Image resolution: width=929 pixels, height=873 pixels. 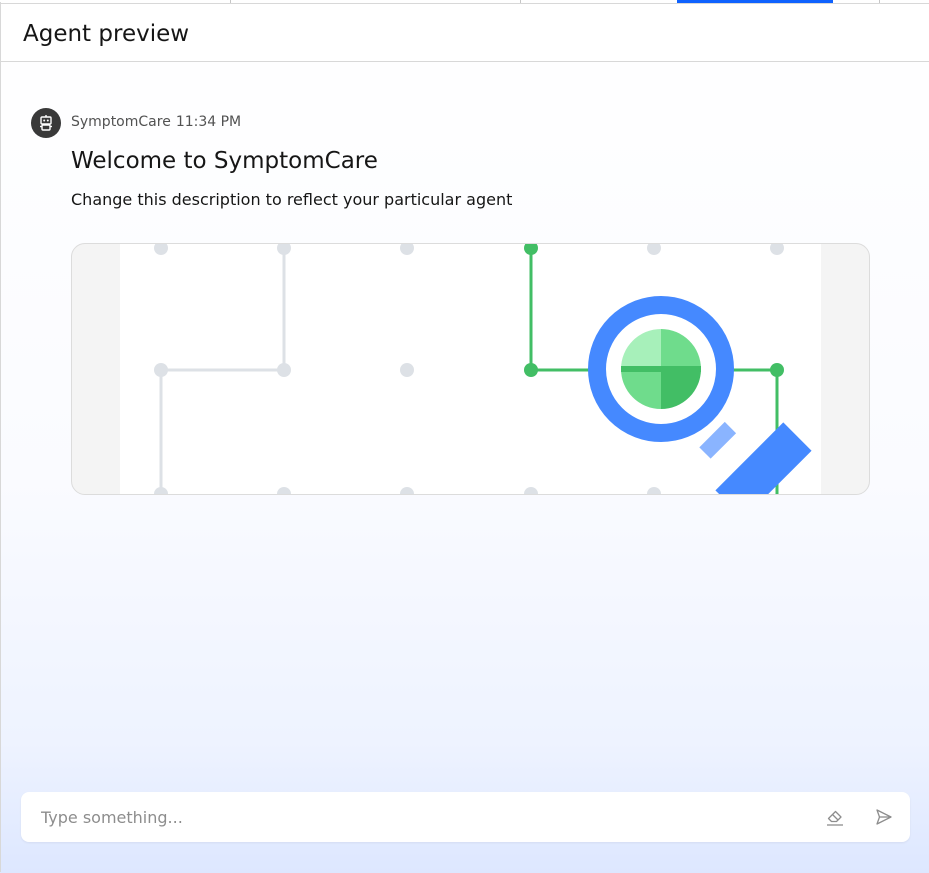 I want to click on send-icon, so click(x=884, y=817).